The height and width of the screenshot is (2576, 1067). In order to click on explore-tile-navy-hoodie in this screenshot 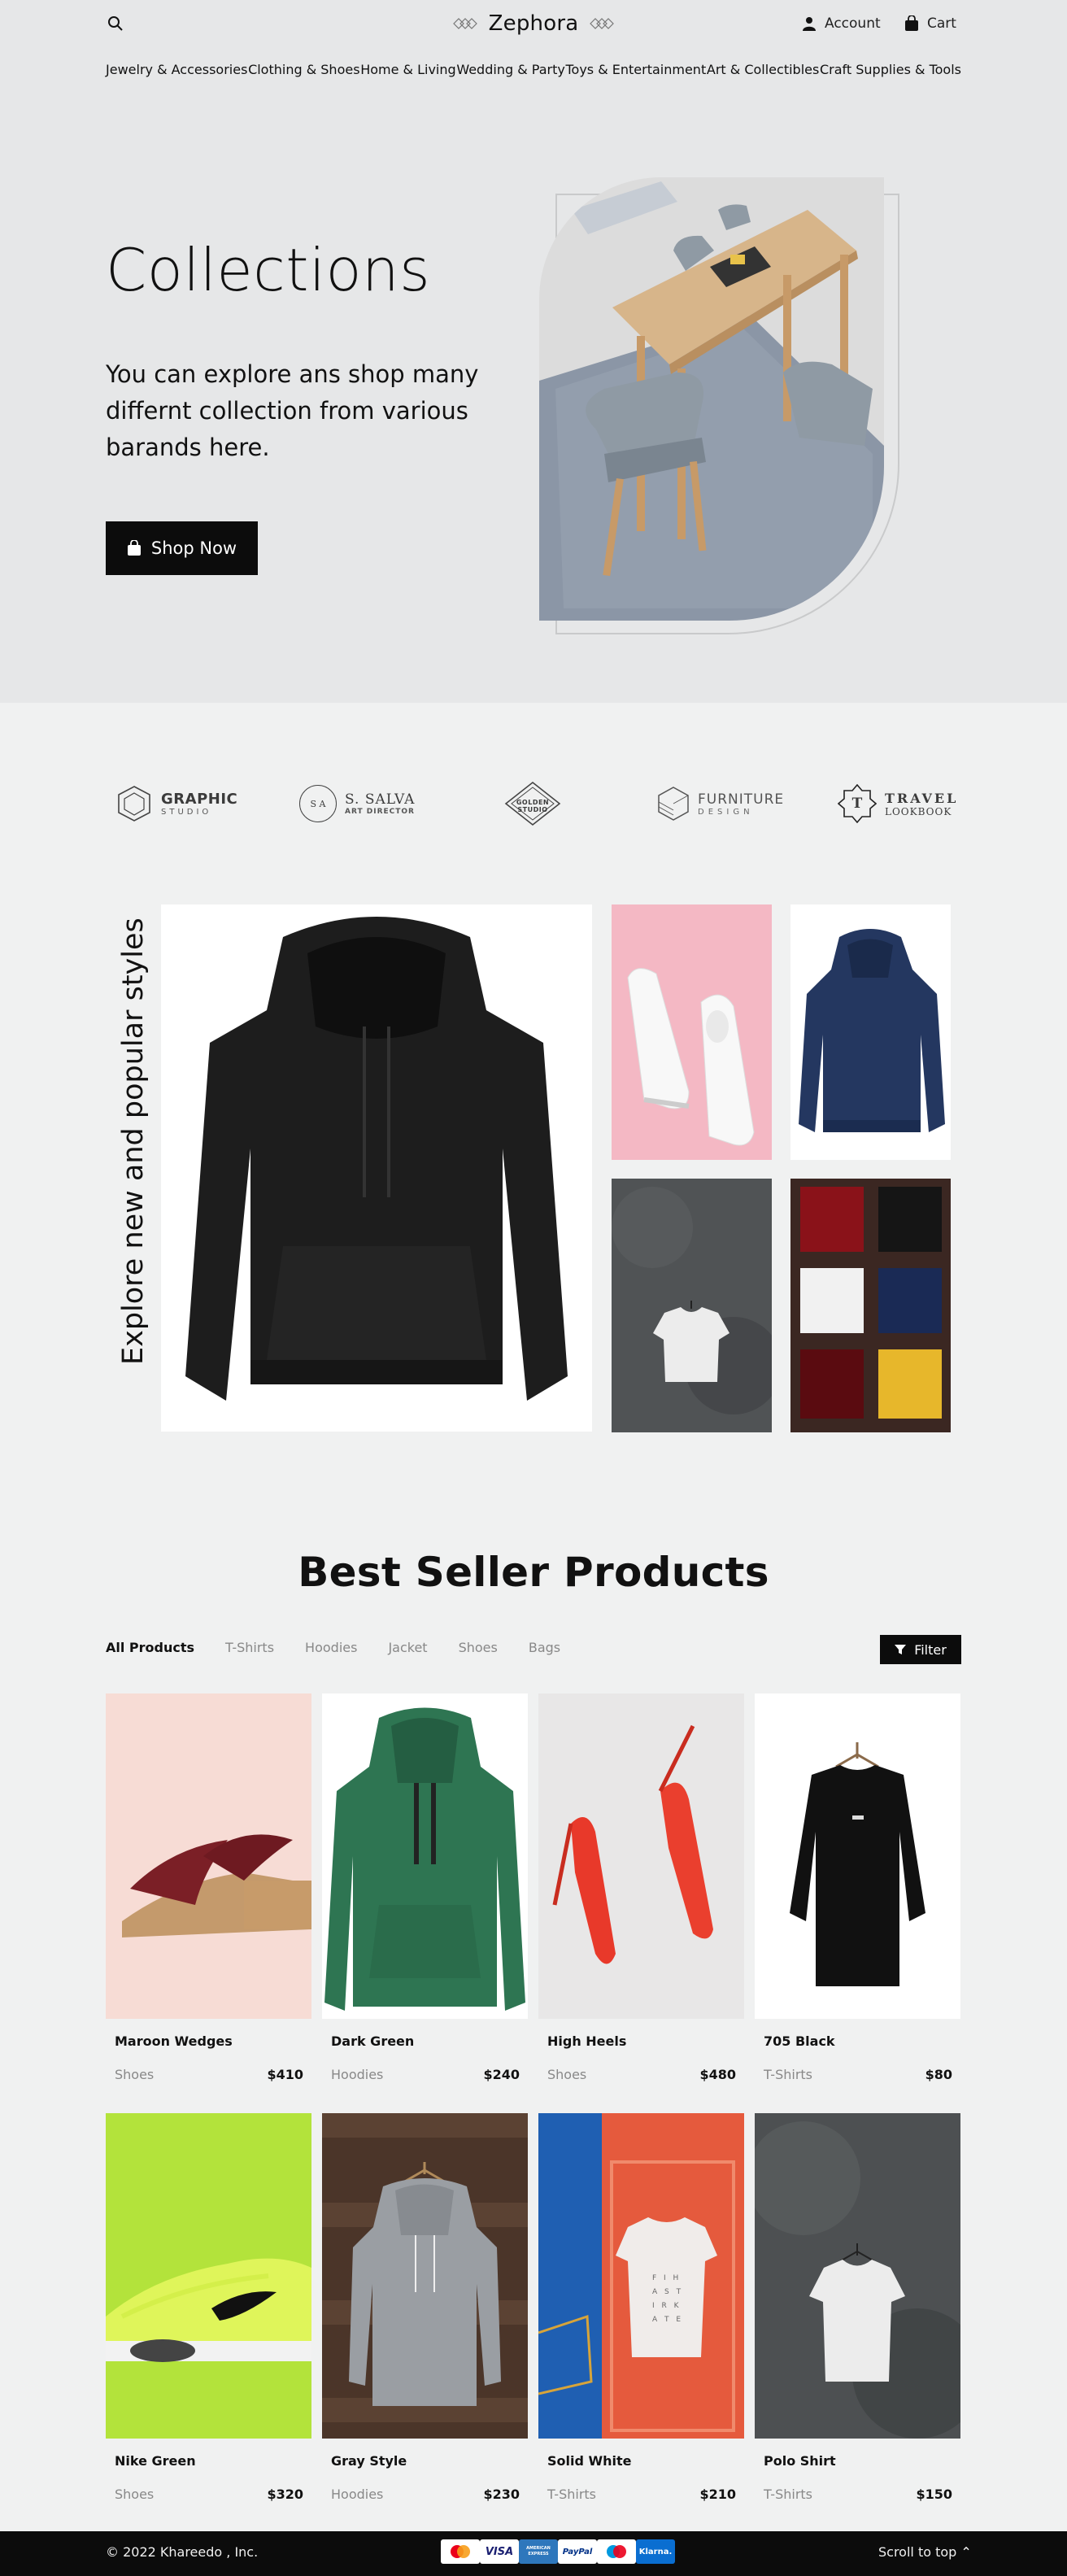, I will do `click(870, 1032)`.